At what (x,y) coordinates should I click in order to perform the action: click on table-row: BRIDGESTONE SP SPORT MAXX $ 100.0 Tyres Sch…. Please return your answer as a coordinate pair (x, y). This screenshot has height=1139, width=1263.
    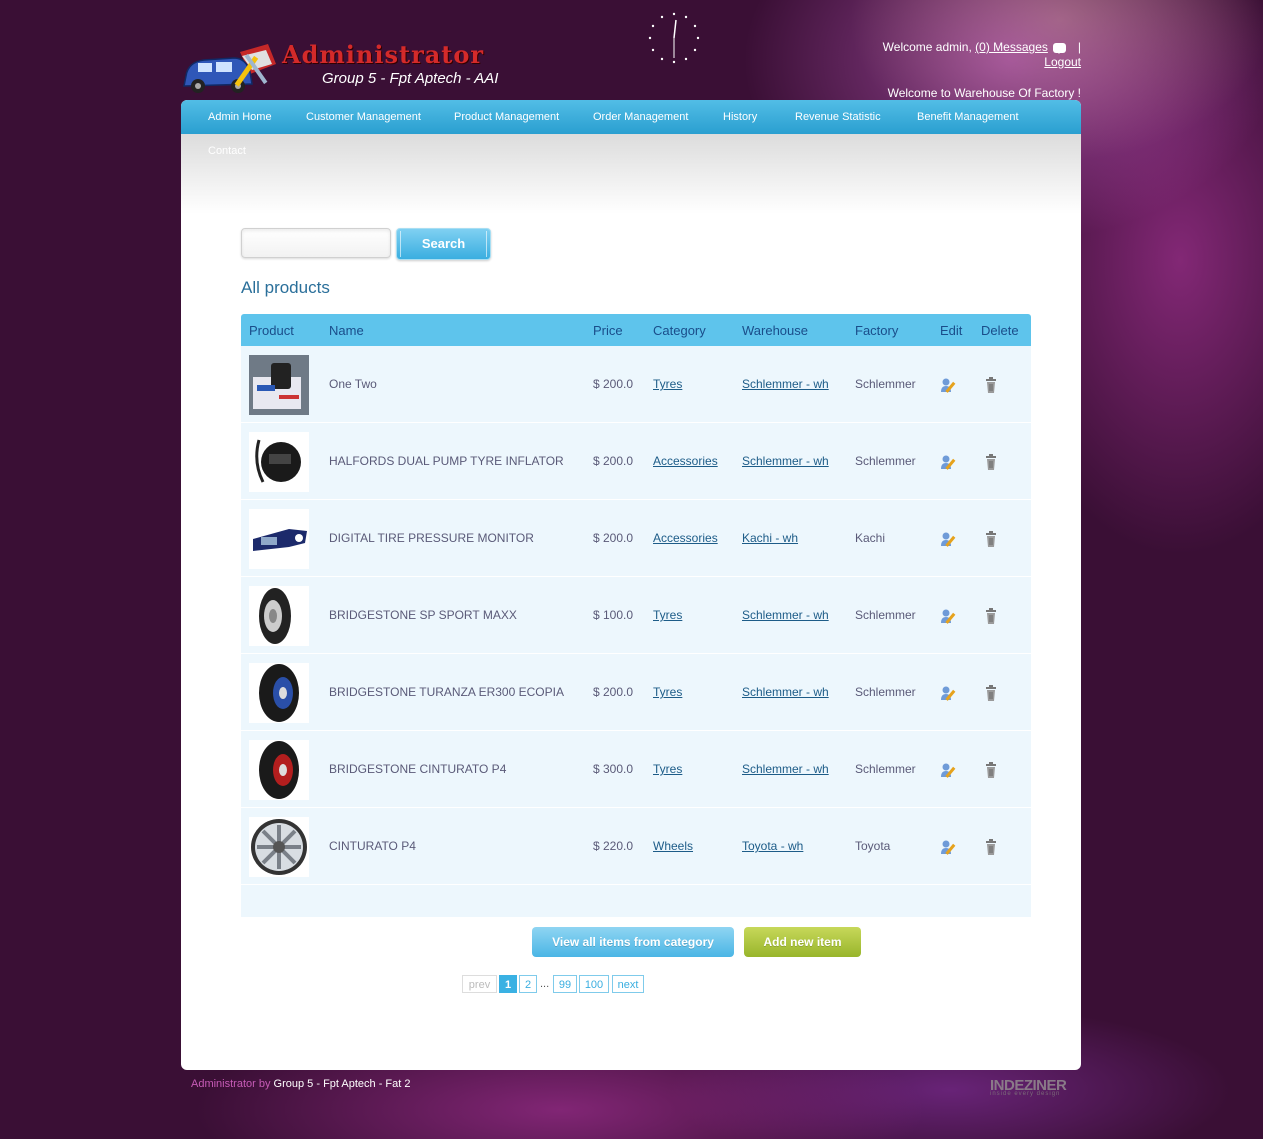
    Looking at the image, I should click on (636, 615).